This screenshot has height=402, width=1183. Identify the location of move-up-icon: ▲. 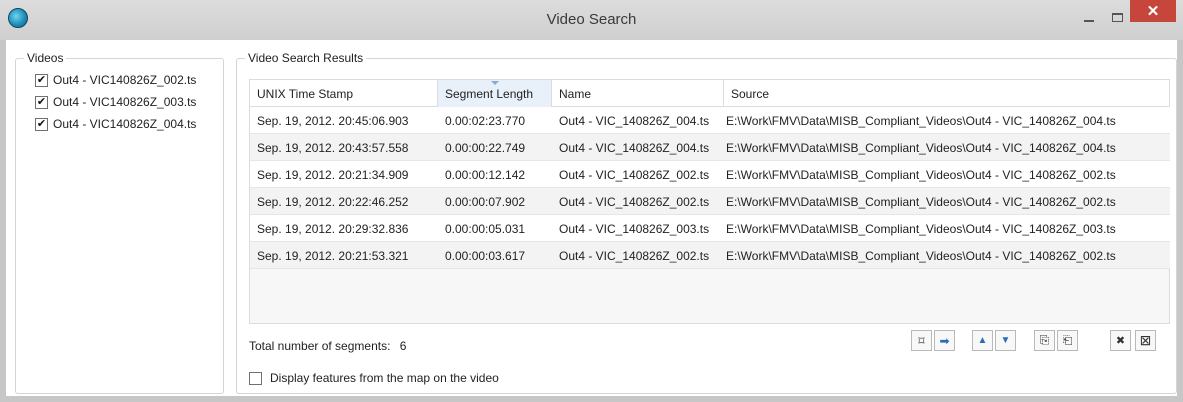
(982, 340).